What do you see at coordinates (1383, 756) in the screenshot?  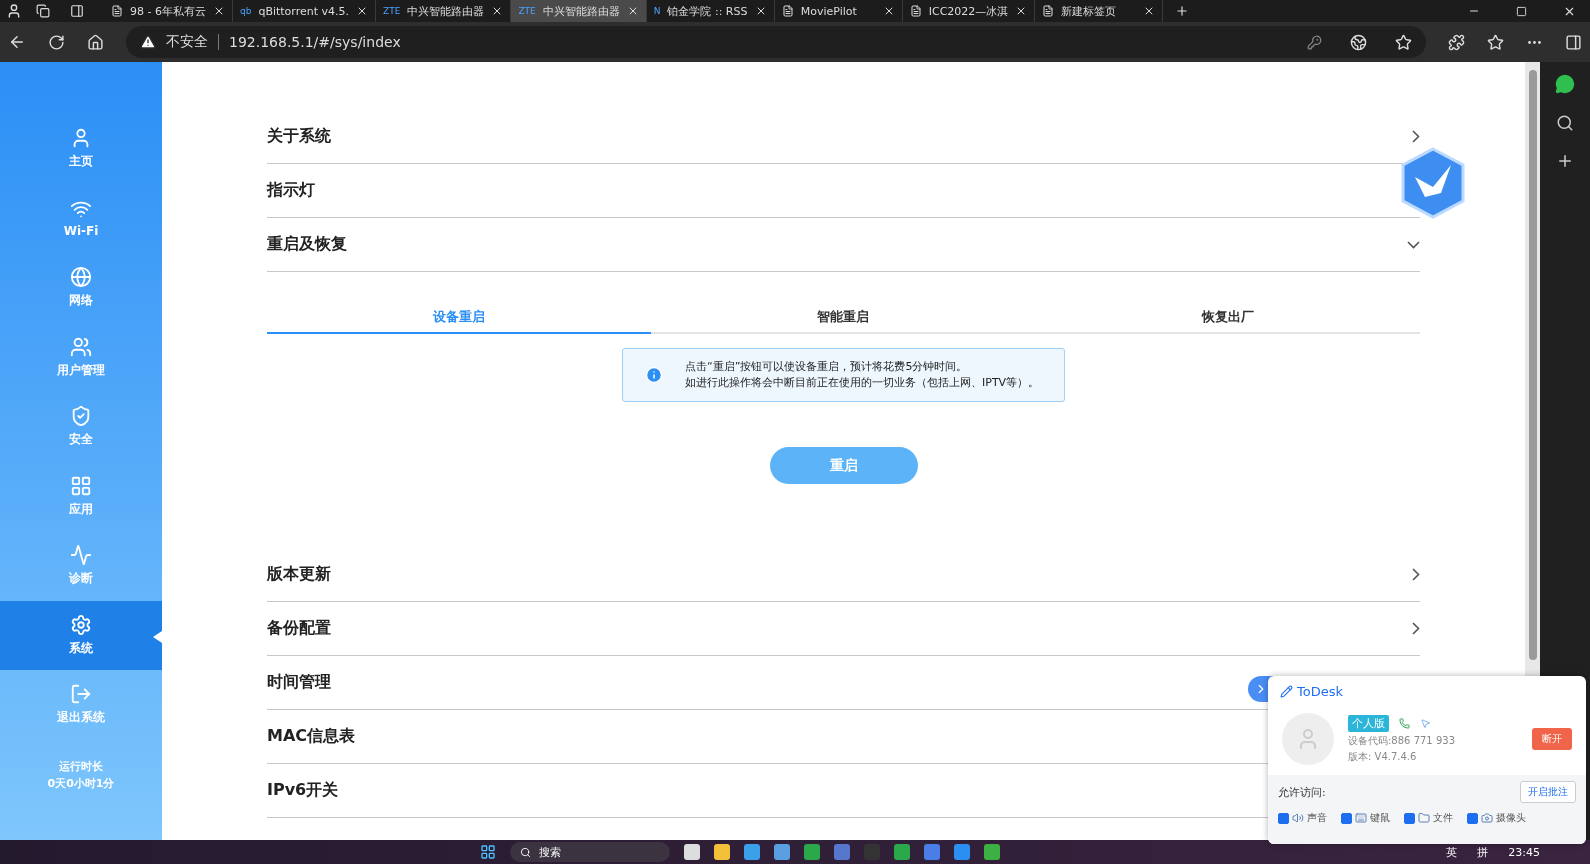 I see `version-text: 版本: V4.7.4.6` at bounding box center [1383, 756].